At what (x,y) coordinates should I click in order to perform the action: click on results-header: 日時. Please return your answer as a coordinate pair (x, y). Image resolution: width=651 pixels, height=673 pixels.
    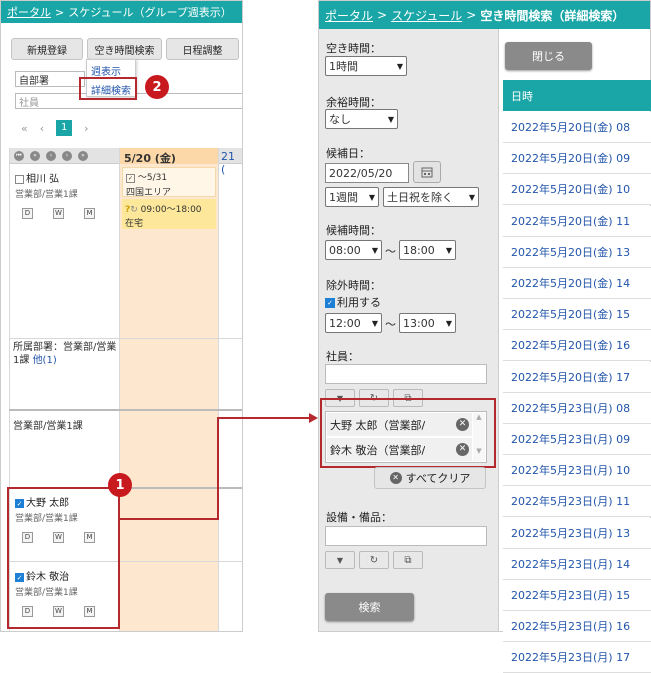
    Looking at the image, I should click on (577, 95).